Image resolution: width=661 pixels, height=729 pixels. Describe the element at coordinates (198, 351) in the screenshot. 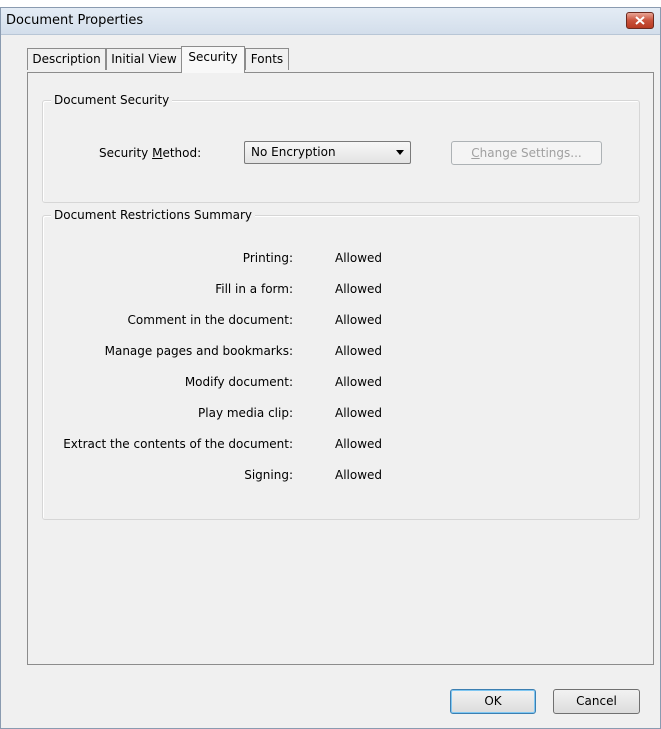

I see `restriction-label: Manage pages and bookmarks:` at that location.